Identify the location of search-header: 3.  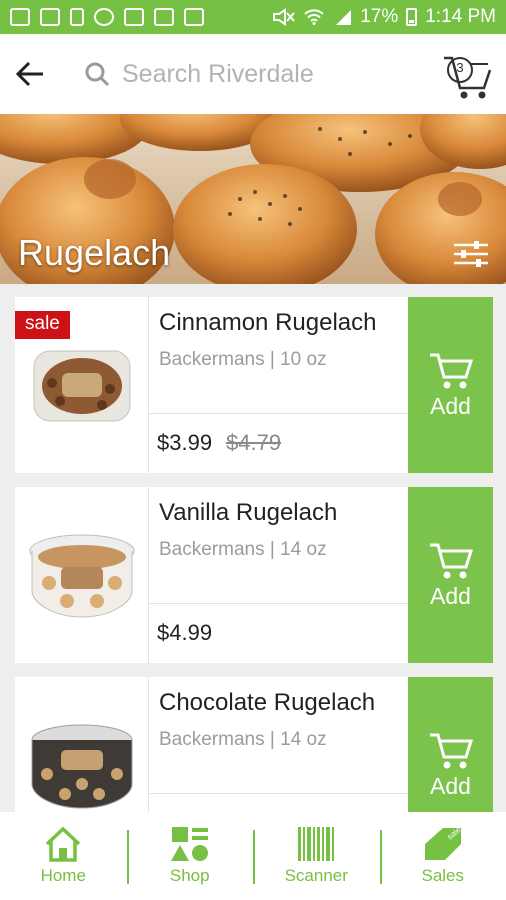
(253, 74).